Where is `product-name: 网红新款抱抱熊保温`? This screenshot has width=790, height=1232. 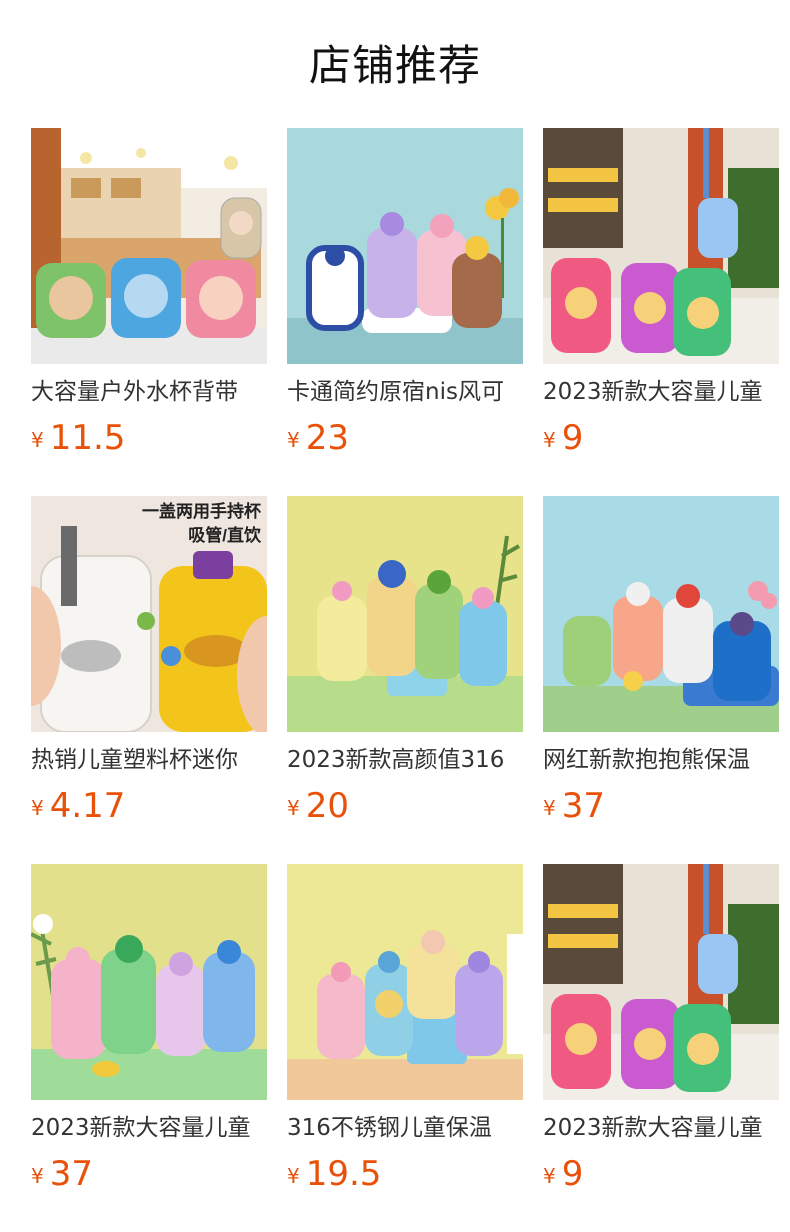 product-name: 网红新款抱抱熊保温 is located at coordinates (661, 760).